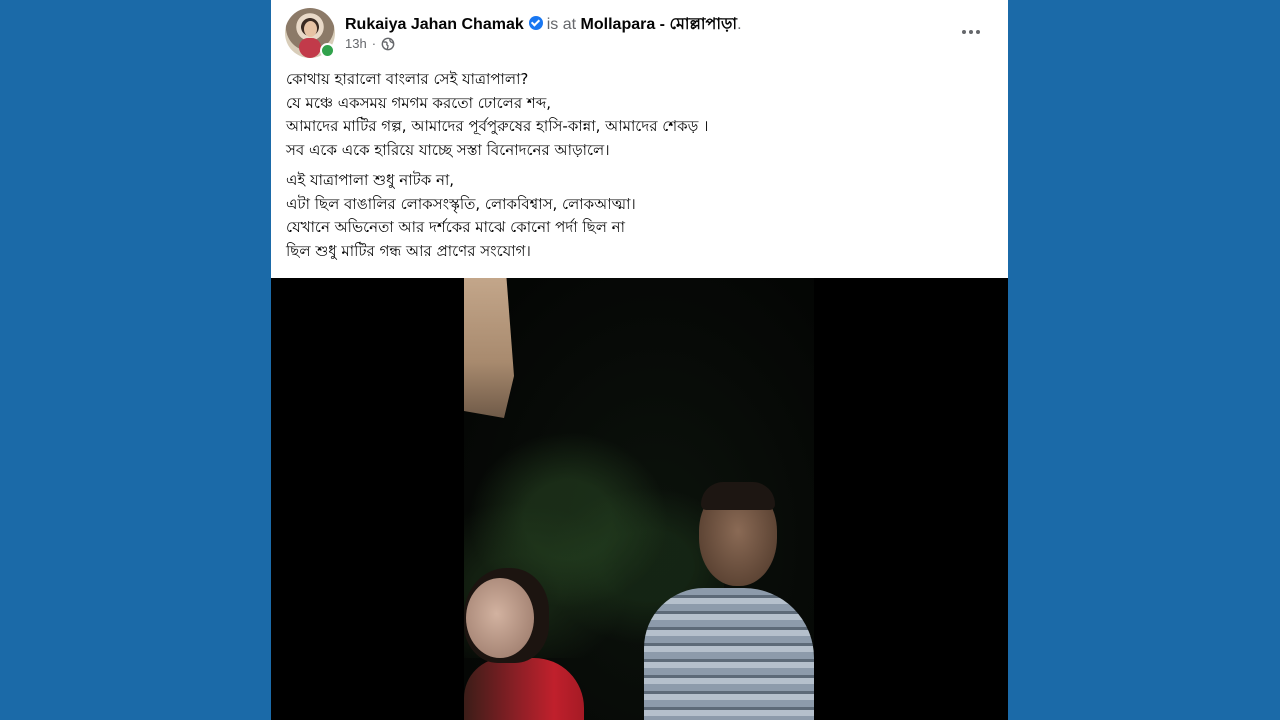 The width and height of the screenshot is (1280, 720). Describe the element at coordinates (408, 250) in the screenshot. I see `post-line: ছিল শুধু মাটির গন্ধ আর প্রাণের সংযোগ।` at that location.